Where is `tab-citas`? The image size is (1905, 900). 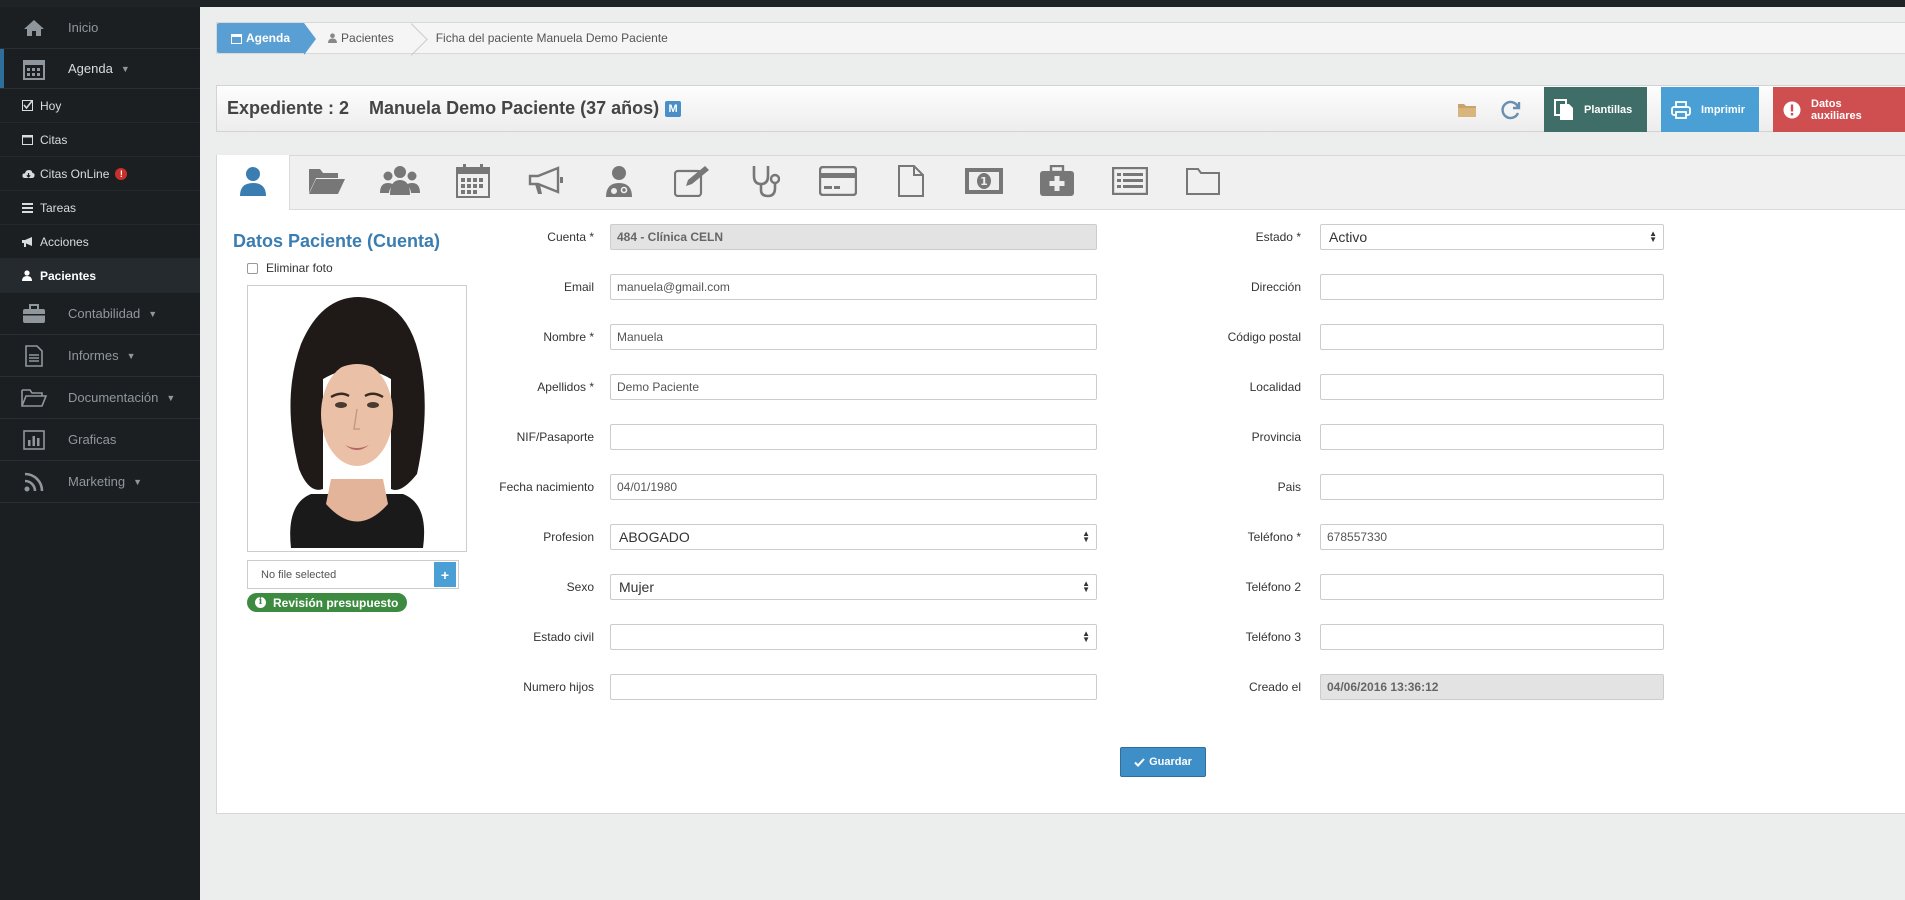
tab-citas is located at coordinates (472, 182).